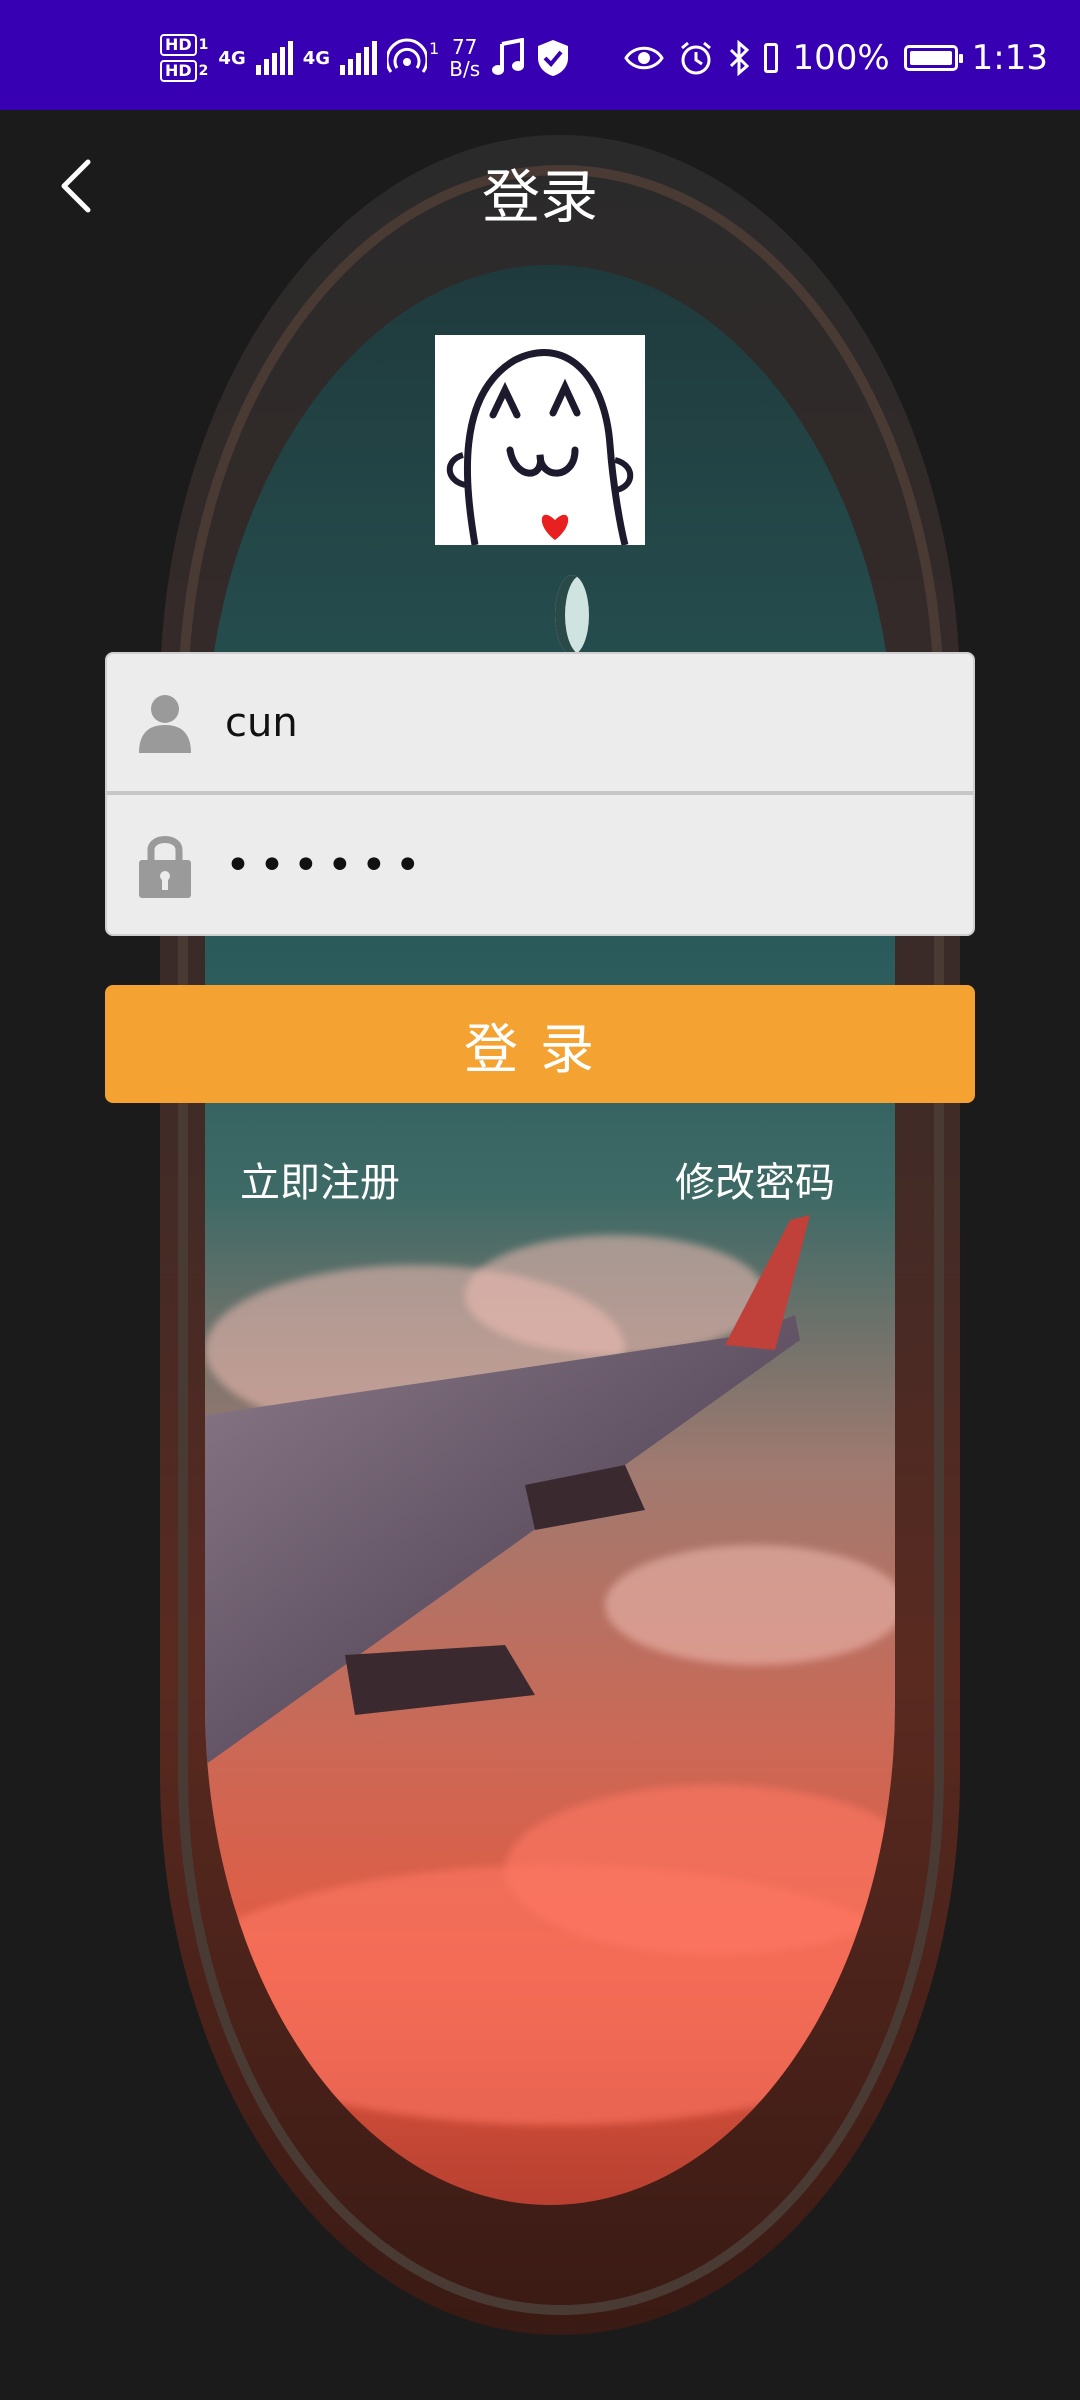 Image resolution: width=1080 pixels, height=2400 pixels. I want to click on hotspot-sub: 1, so click(434, 48).